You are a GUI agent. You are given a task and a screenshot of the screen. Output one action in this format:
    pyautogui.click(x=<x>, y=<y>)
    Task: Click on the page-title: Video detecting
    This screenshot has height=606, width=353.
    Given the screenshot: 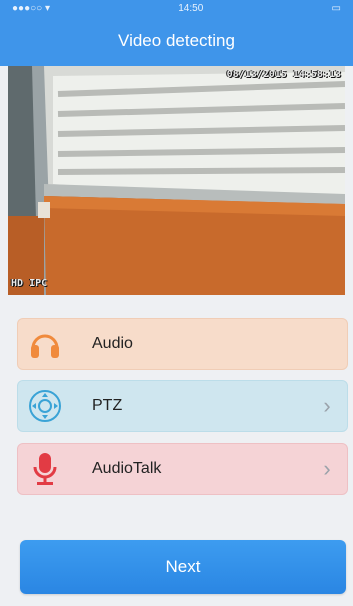 What is the action you would take?
    pyautogui.click(x=176, y=40)
    